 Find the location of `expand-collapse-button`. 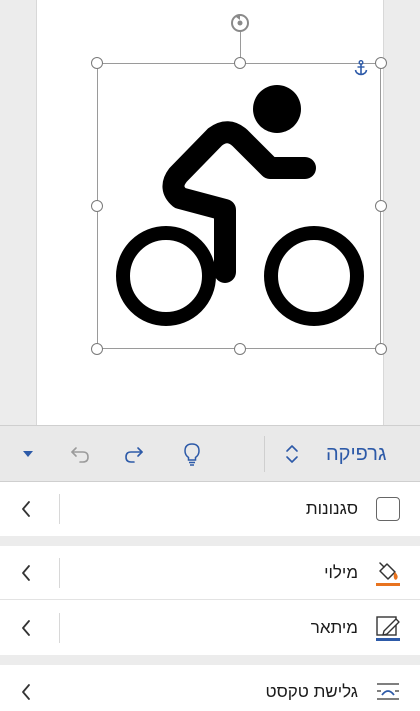

expand-collapse-button is located at coordinates (292, 454).